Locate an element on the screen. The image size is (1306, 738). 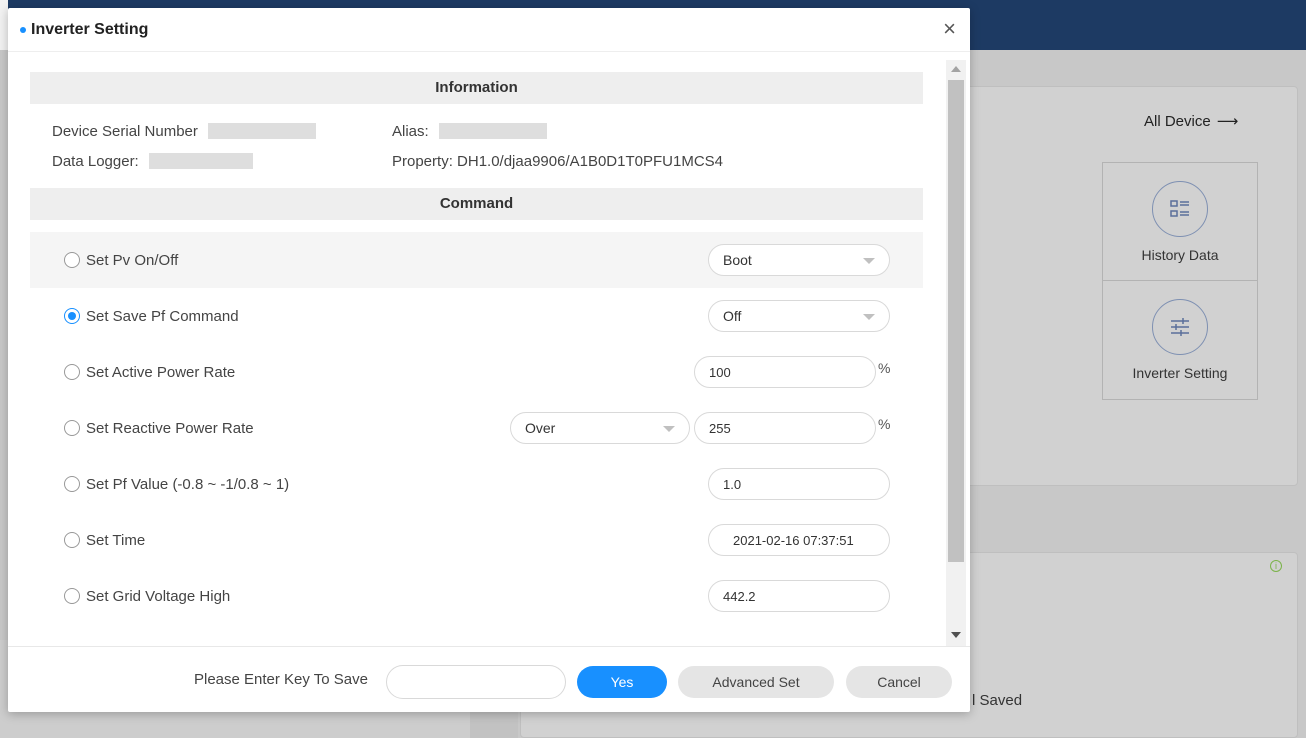
action-grid: History Data Inverter Setting is located at coordinates (1180, 281).